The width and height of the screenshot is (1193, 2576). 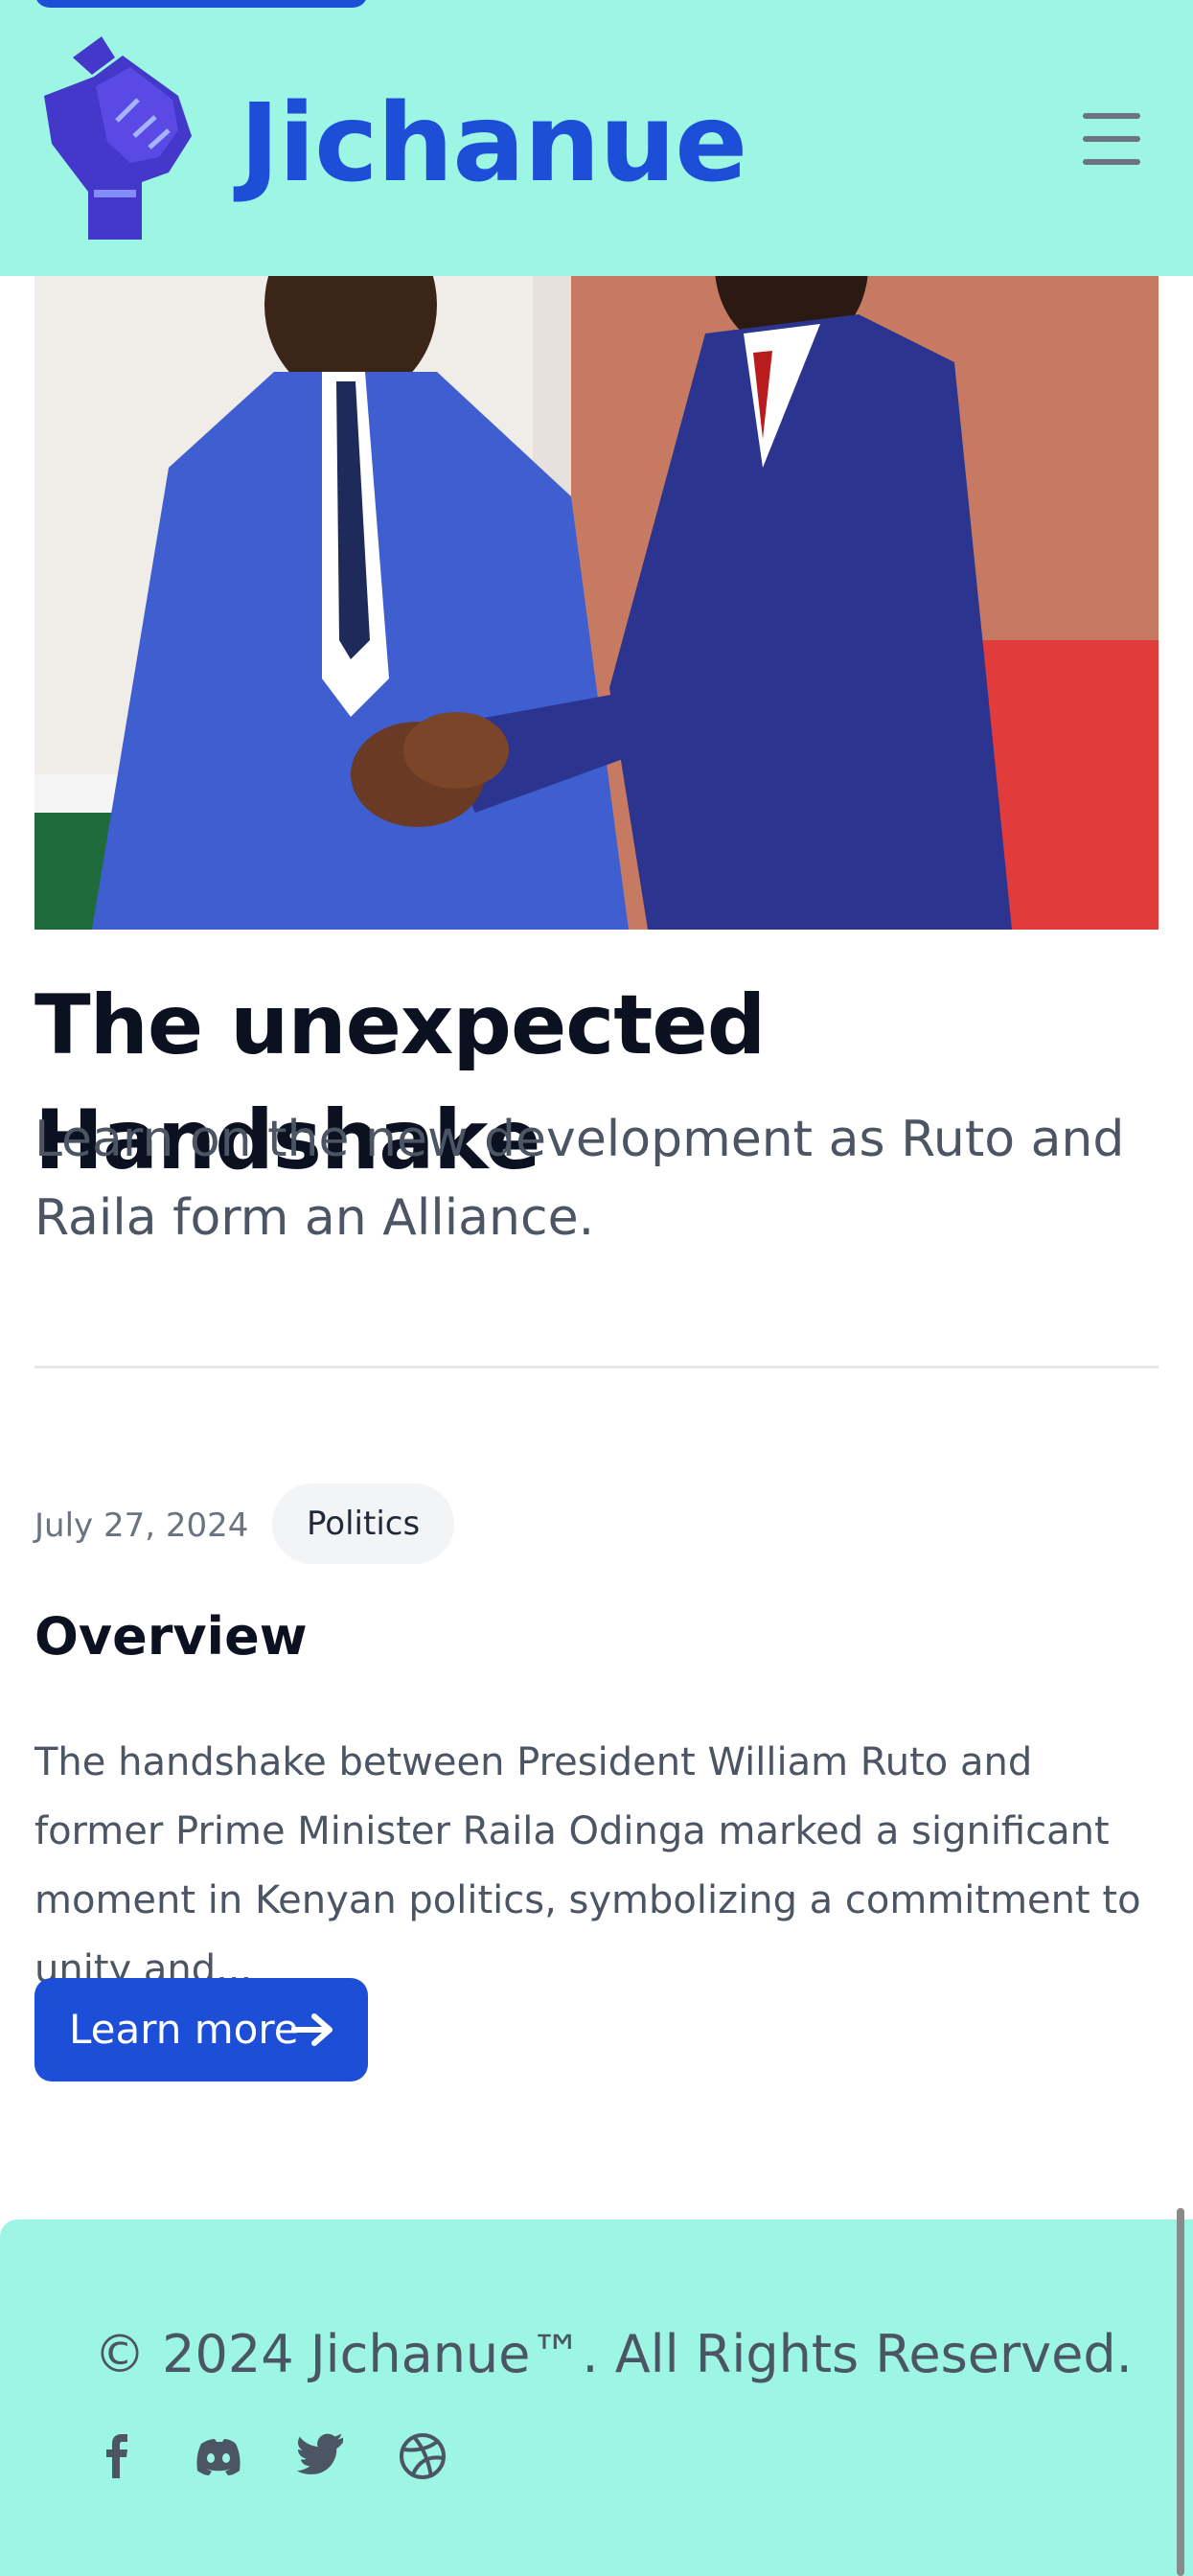 What do you see at coordinates (613, 2354) in the screenshot?
I see `copyright-text: © 2024 Jichanue™. All Rights Reserved.` at bounding box center [613, 2354].